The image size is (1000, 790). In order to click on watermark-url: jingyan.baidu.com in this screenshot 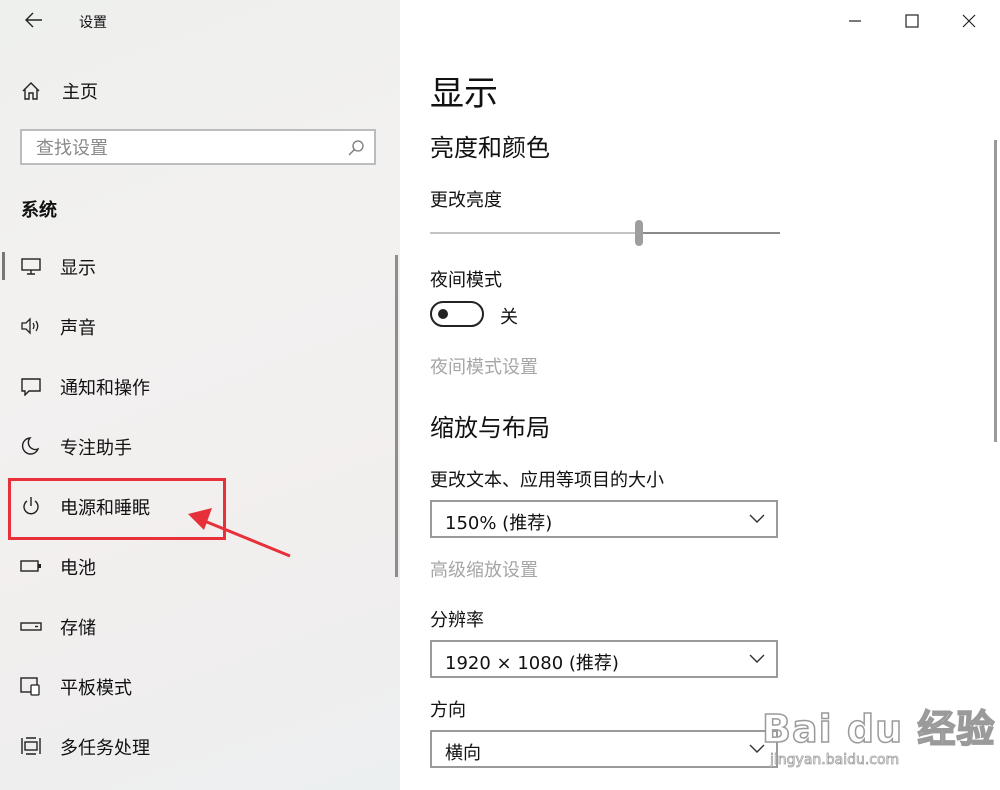, I will do `click(835, 760)`.